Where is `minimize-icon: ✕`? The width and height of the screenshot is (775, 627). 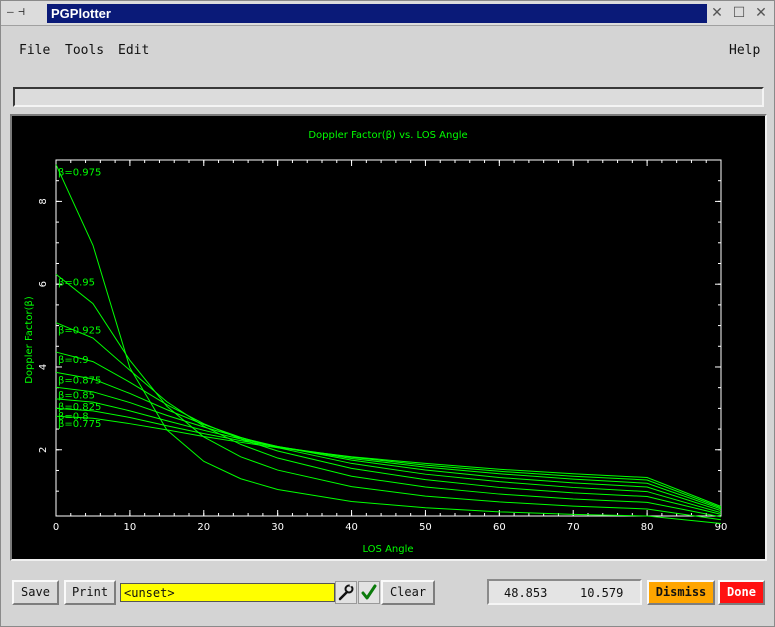
minimize-icon: ✕ is located at coordinates (717, 13).